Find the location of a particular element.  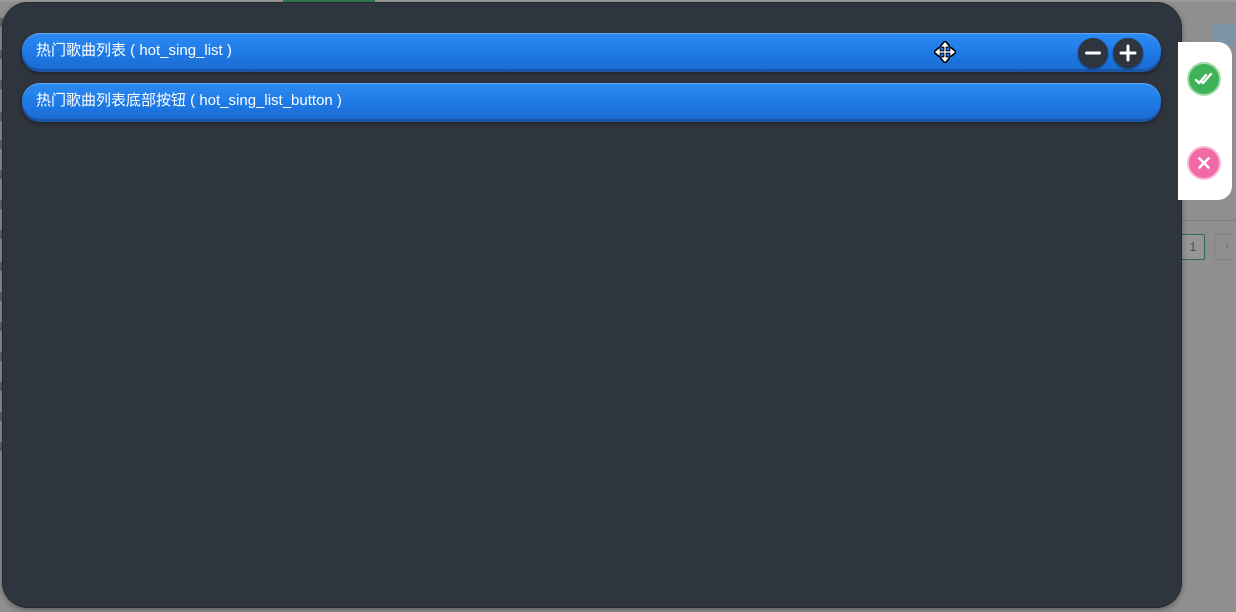

collapse-button is located at coordinates (1093, 53).